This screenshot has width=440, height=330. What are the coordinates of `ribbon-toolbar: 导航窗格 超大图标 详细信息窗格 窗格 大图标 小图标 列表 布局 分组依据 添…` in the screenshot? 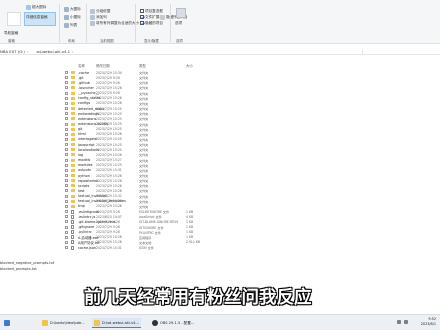 It's located at (220, 22).